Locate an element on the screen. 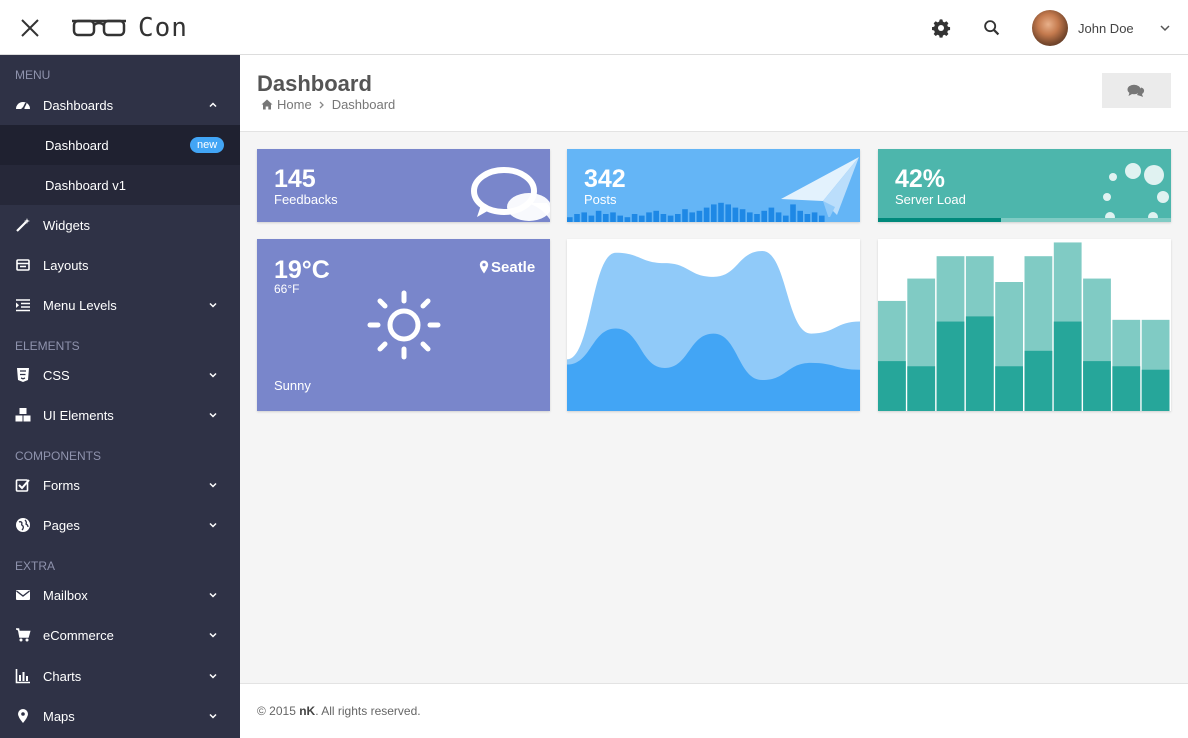  glasses-icon is located at coordinates (99, 28).